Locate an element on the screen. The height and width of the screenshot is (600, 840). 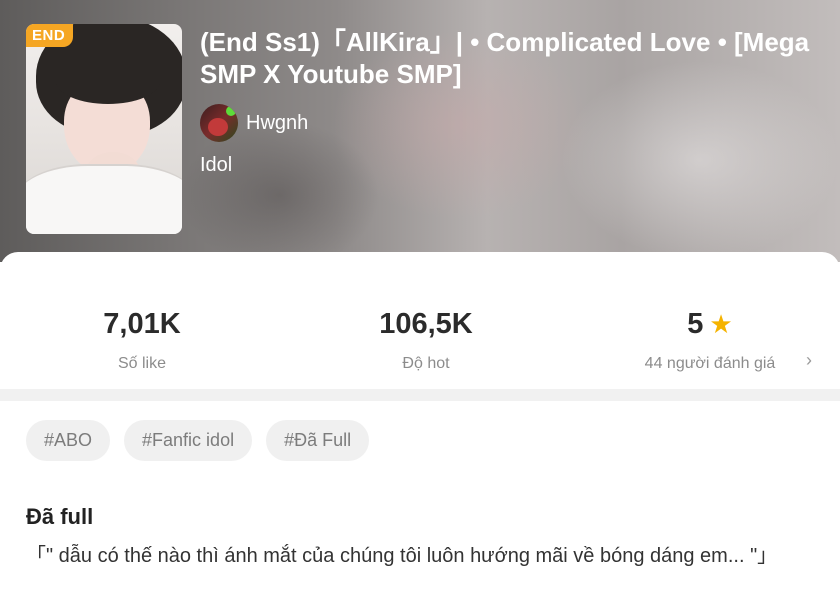
rating-value: 5 is located at coordinates (695, 324).